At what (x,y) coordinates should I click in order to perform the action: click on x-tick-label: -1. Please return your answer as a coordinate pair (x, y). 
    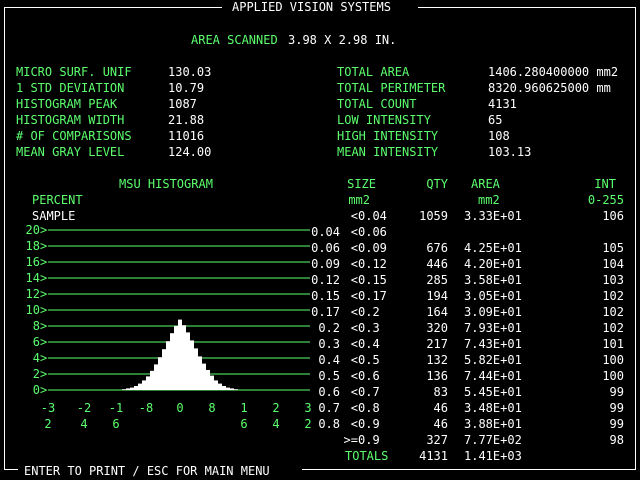
    Looking at the image, I should click on (116, 408).